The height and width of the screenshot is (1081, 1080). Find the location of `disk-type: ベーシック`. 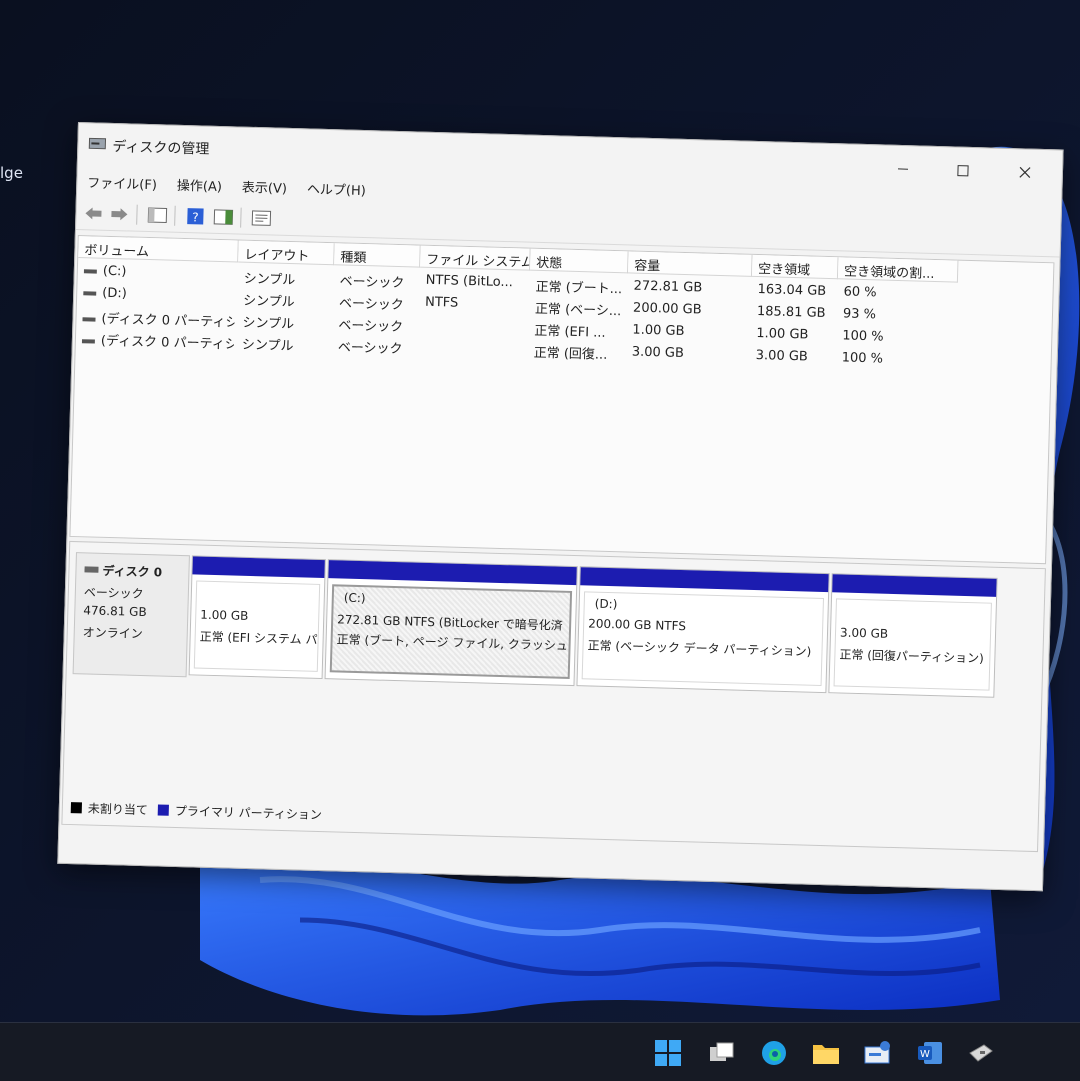

disk-type: ベーシック is located at coordinates (114, 592).